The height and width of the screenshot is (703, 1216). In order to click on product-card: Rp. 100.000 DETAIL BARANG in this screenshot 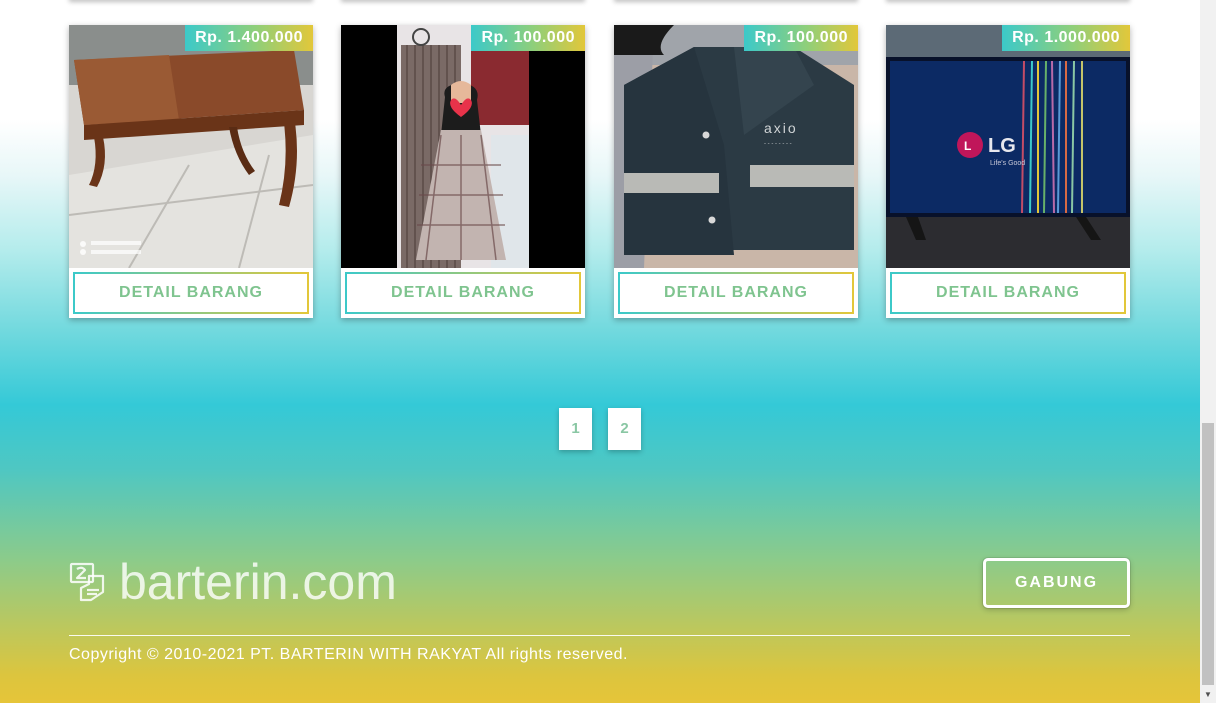, I will do `click(463, 171)`.